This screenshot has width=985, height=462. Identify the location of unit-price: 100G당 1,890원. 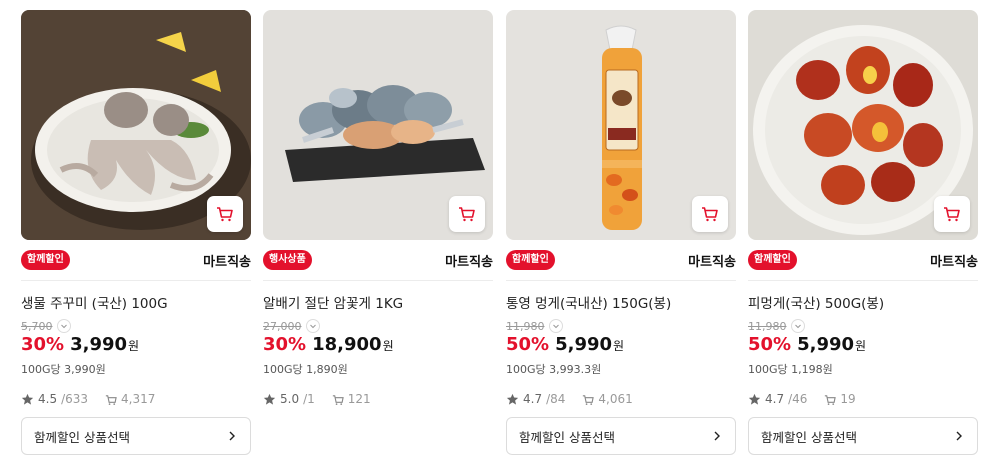
(305, 369).